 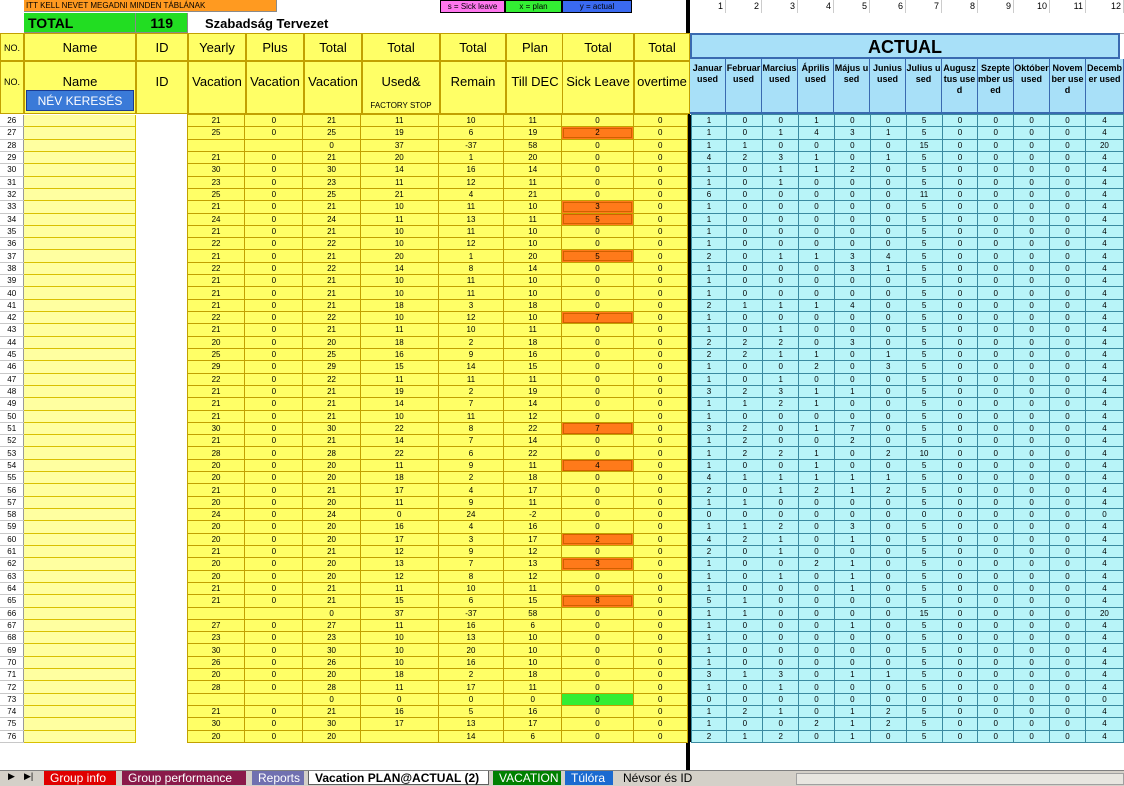 I want to click on value-cell: 13, so click(x=471, y=219).